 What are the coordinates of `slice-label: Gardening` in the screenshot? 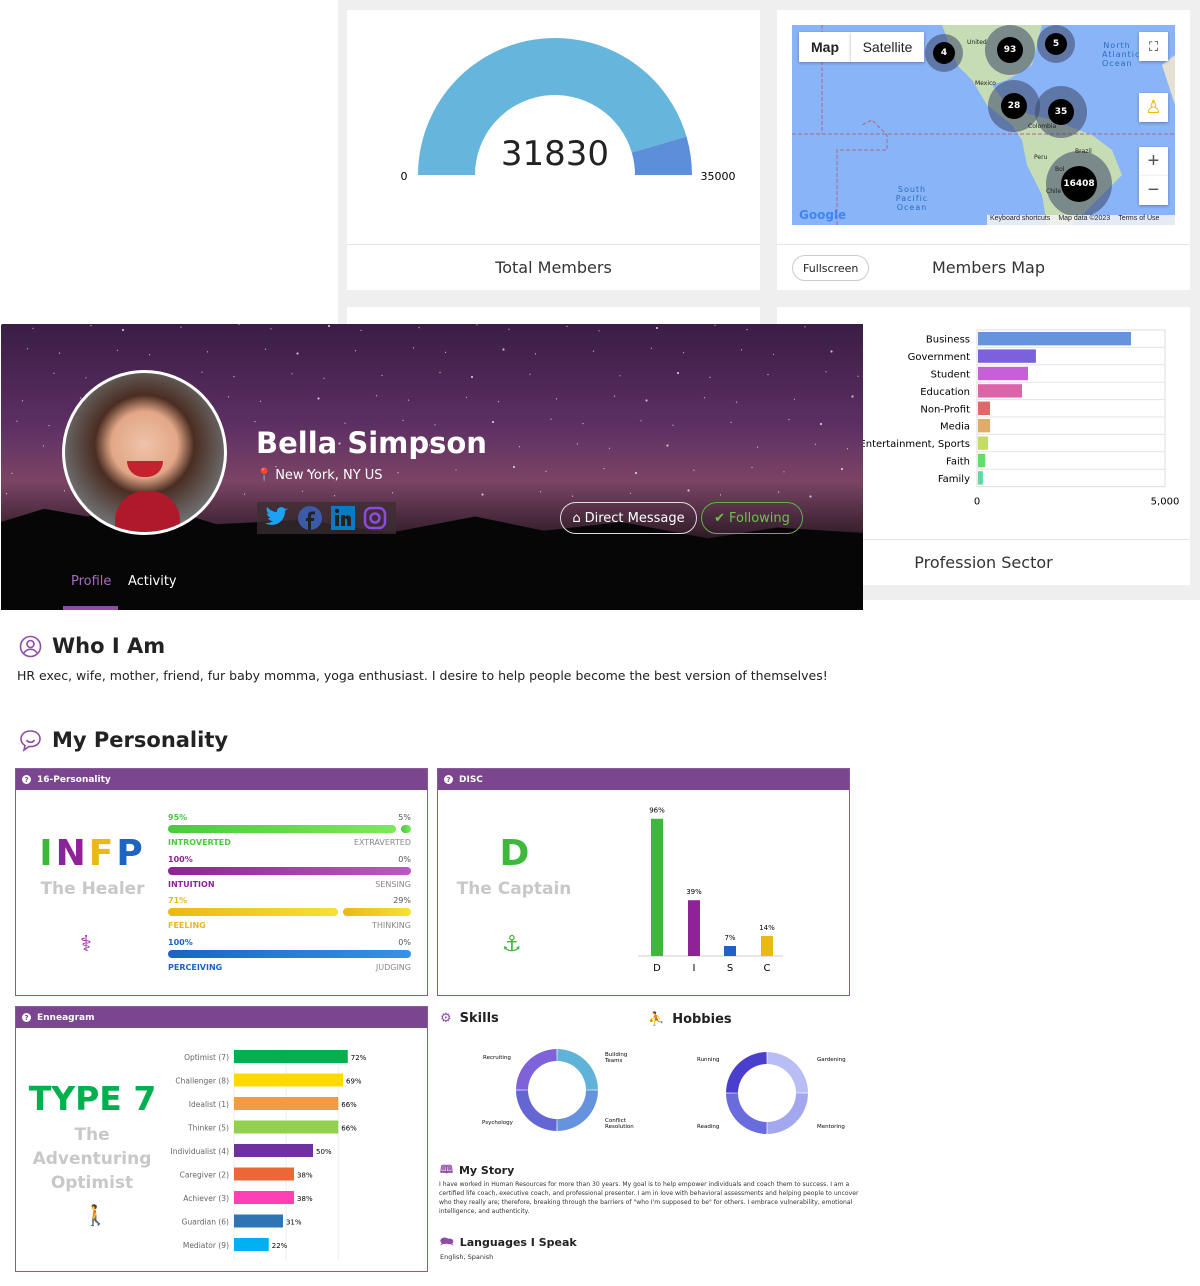 It's located at (831, 1060).